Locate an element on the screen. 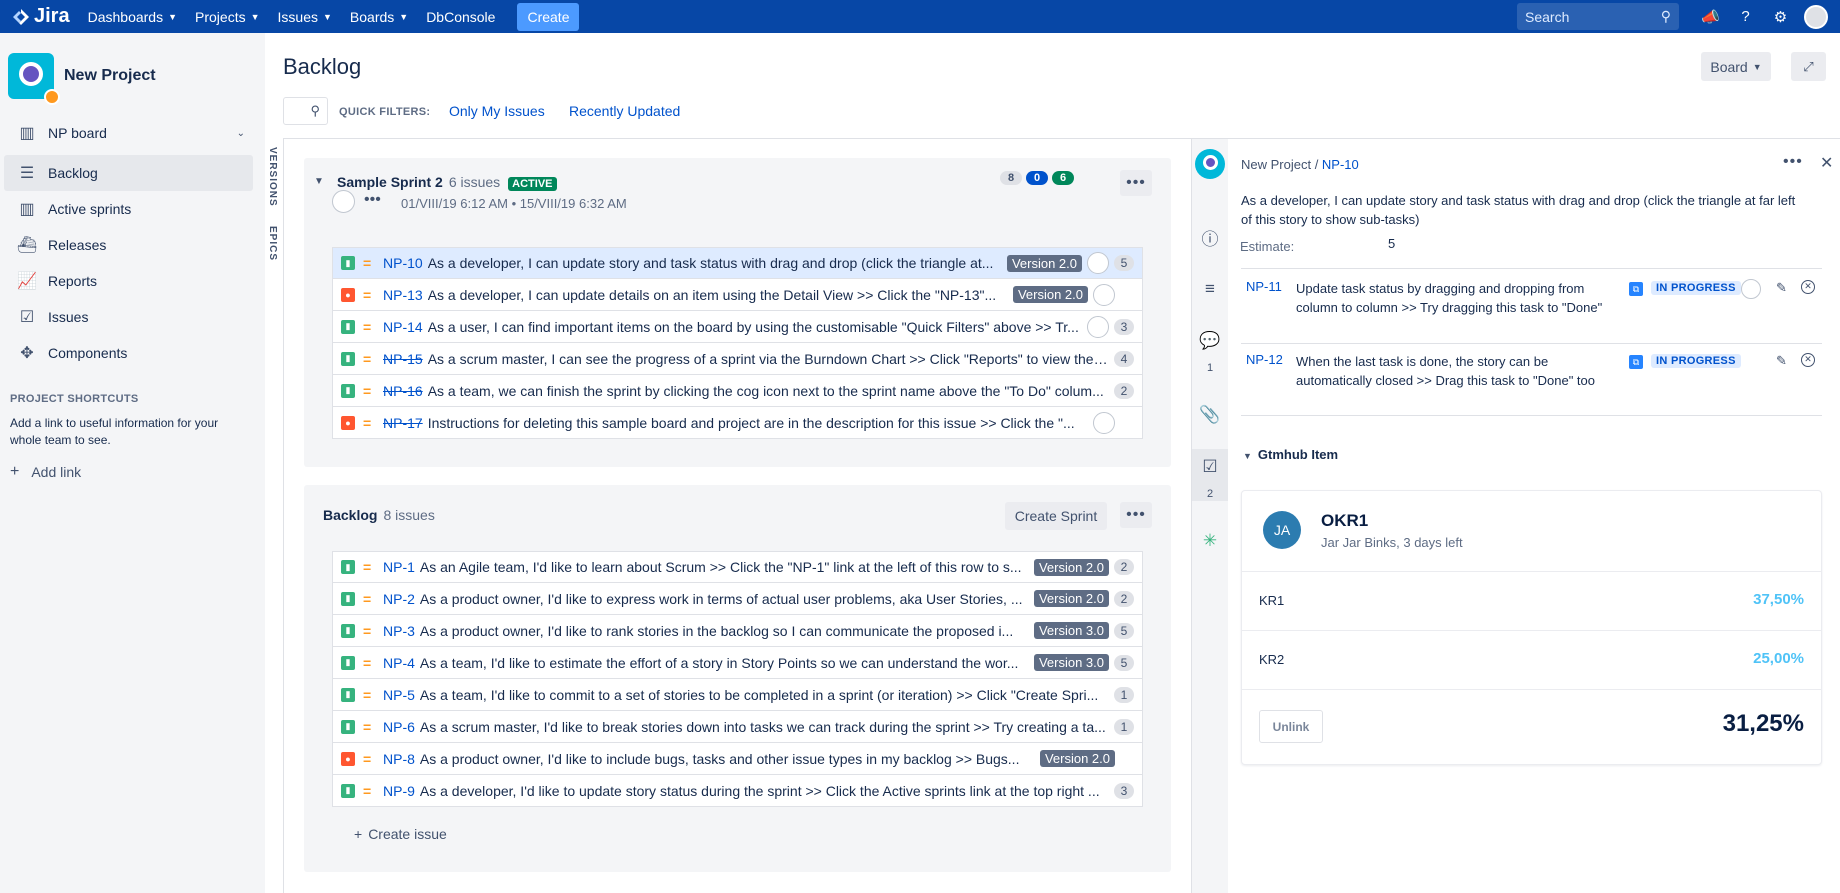 The width and height of the screenshot is (1840, 893). megaphone-icon: 📣 is located at coordinates (1710, 17).